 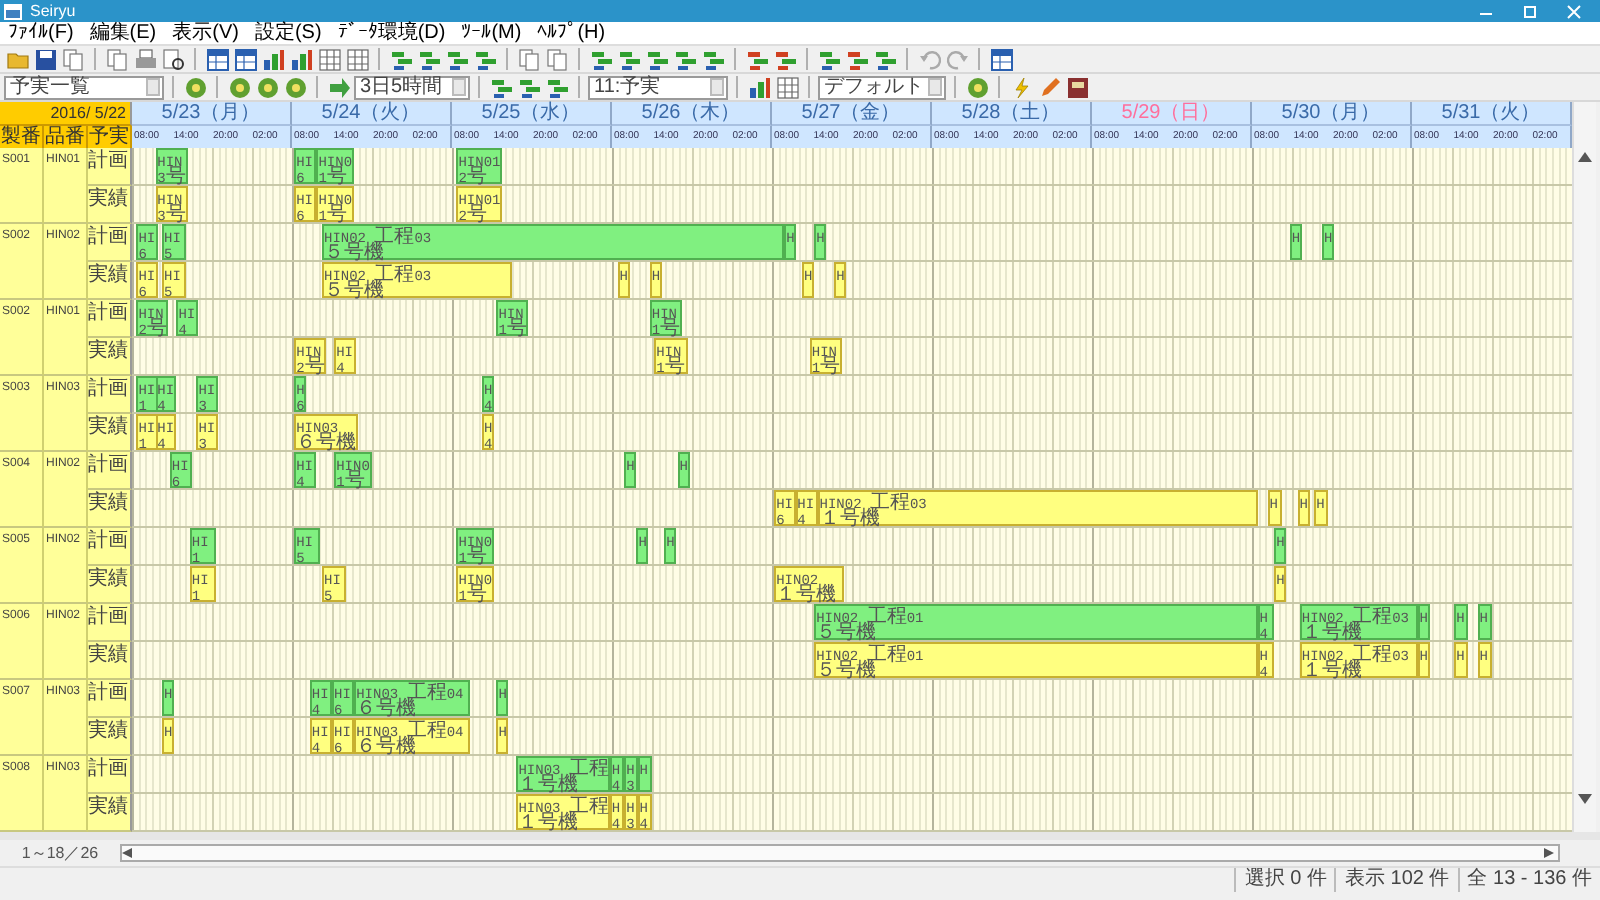 I want to click on date-header: 5/26（木）, so click(x=692, y=114).